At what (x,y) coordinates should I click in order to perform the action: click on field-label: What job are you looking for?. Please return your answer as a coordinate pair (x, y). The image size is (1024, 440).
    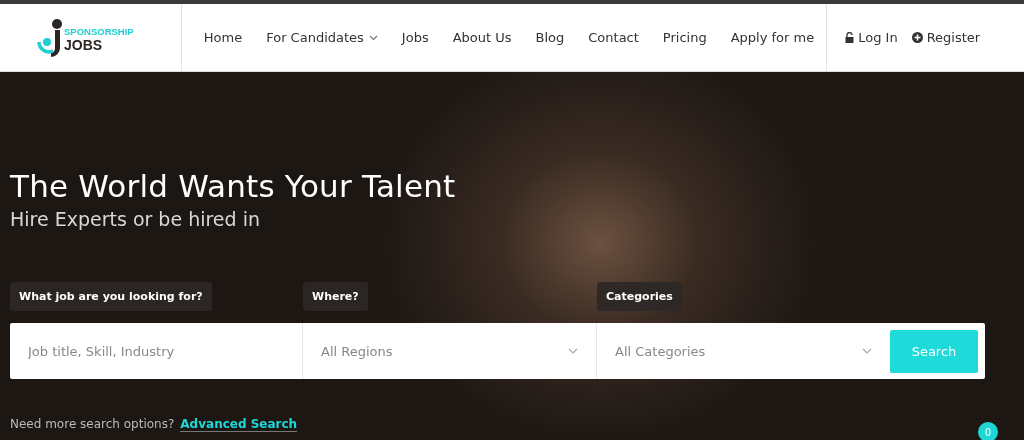
    Looking at the image, I should click on (111, 296).